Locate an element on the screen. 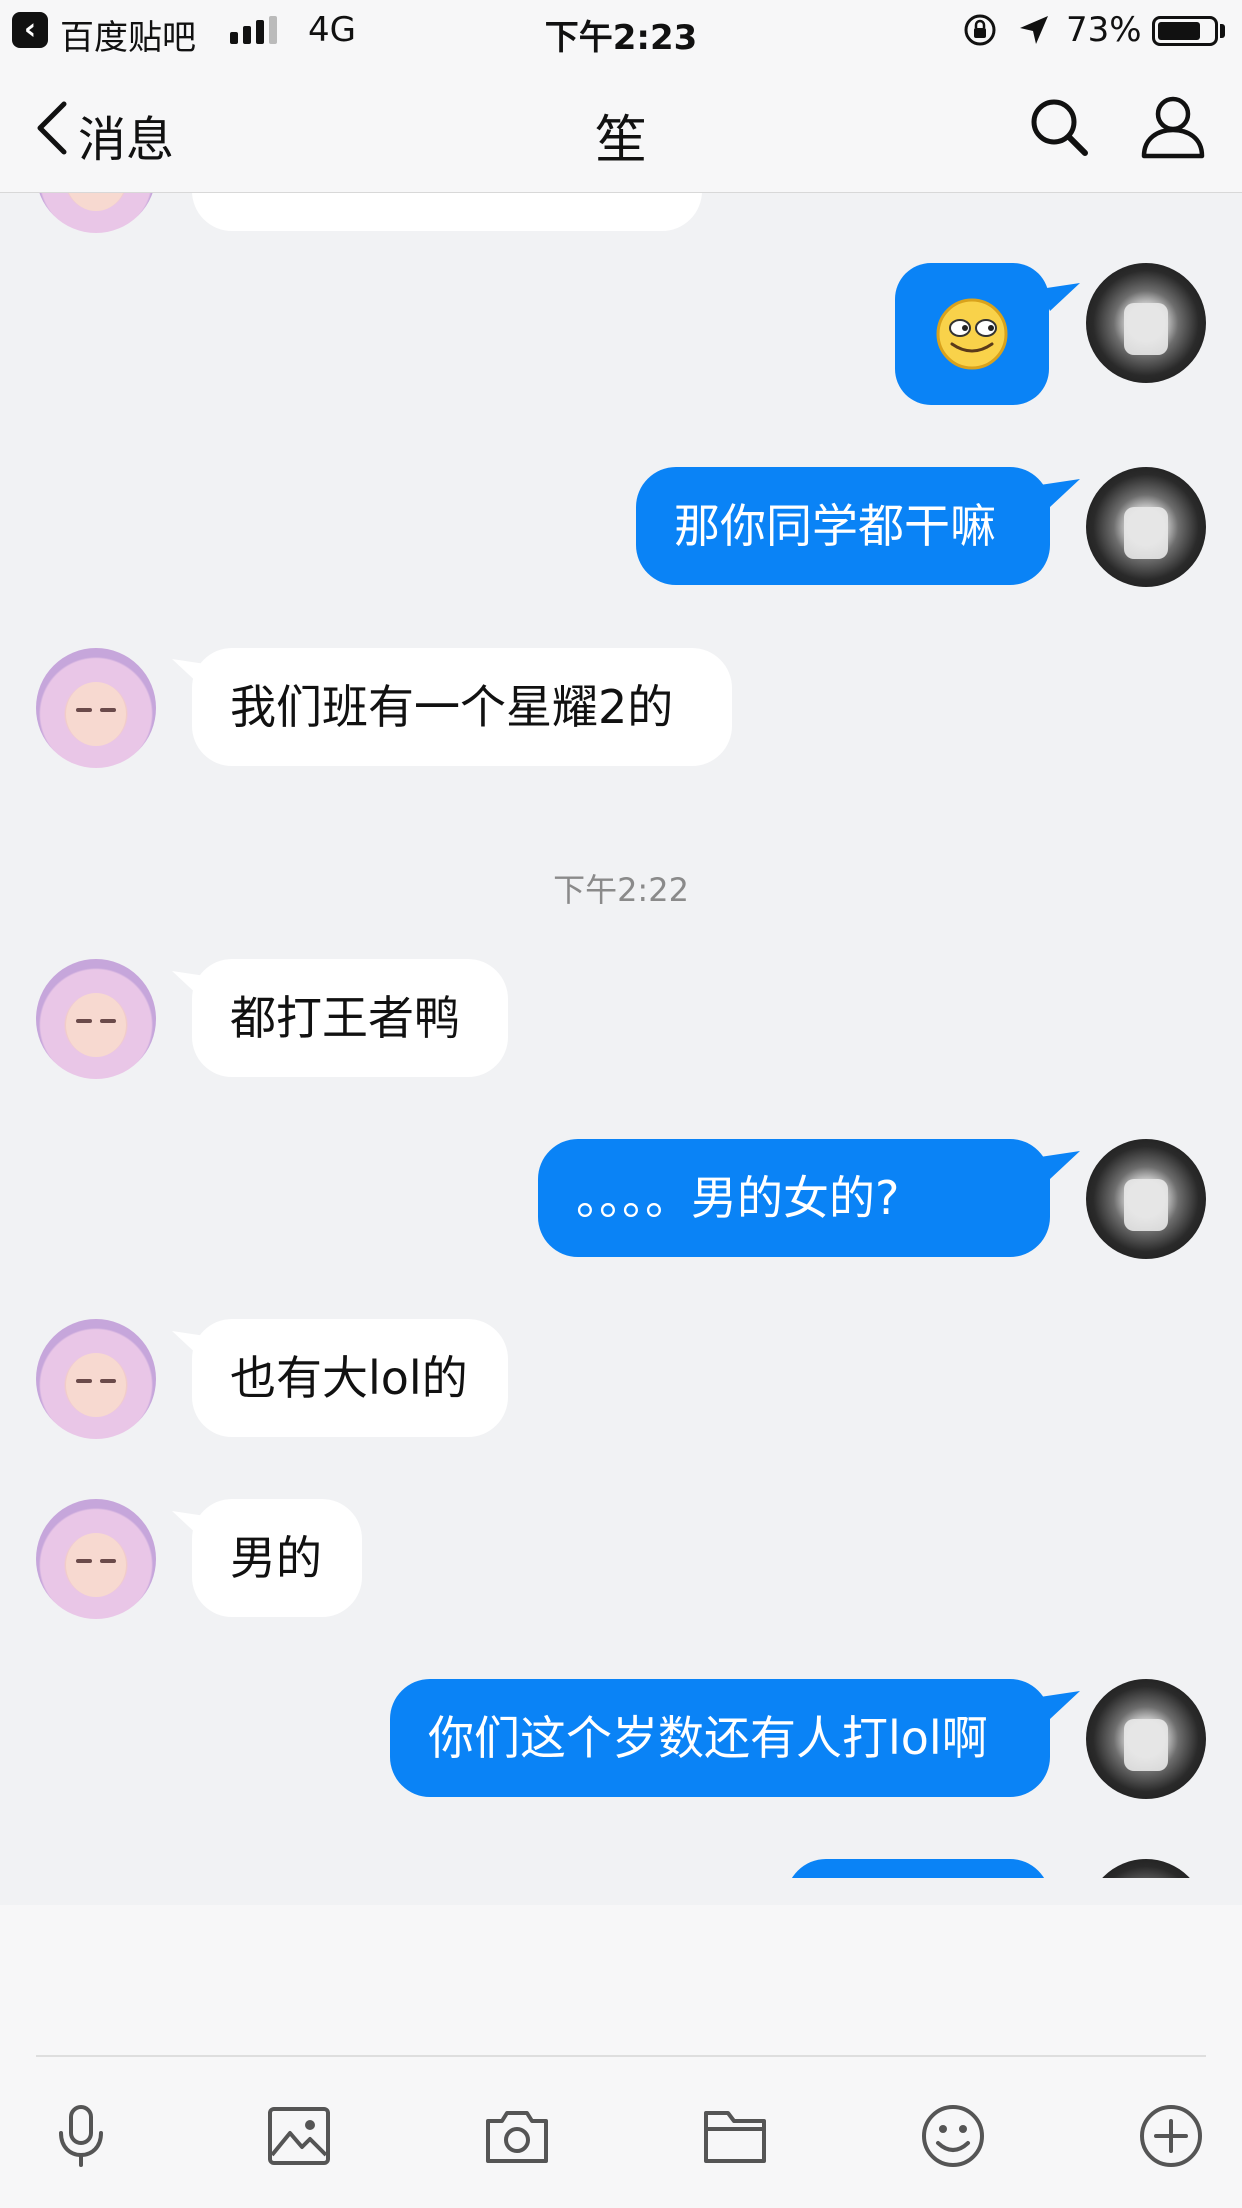  image-icon is located at coordinates (299, 2136).